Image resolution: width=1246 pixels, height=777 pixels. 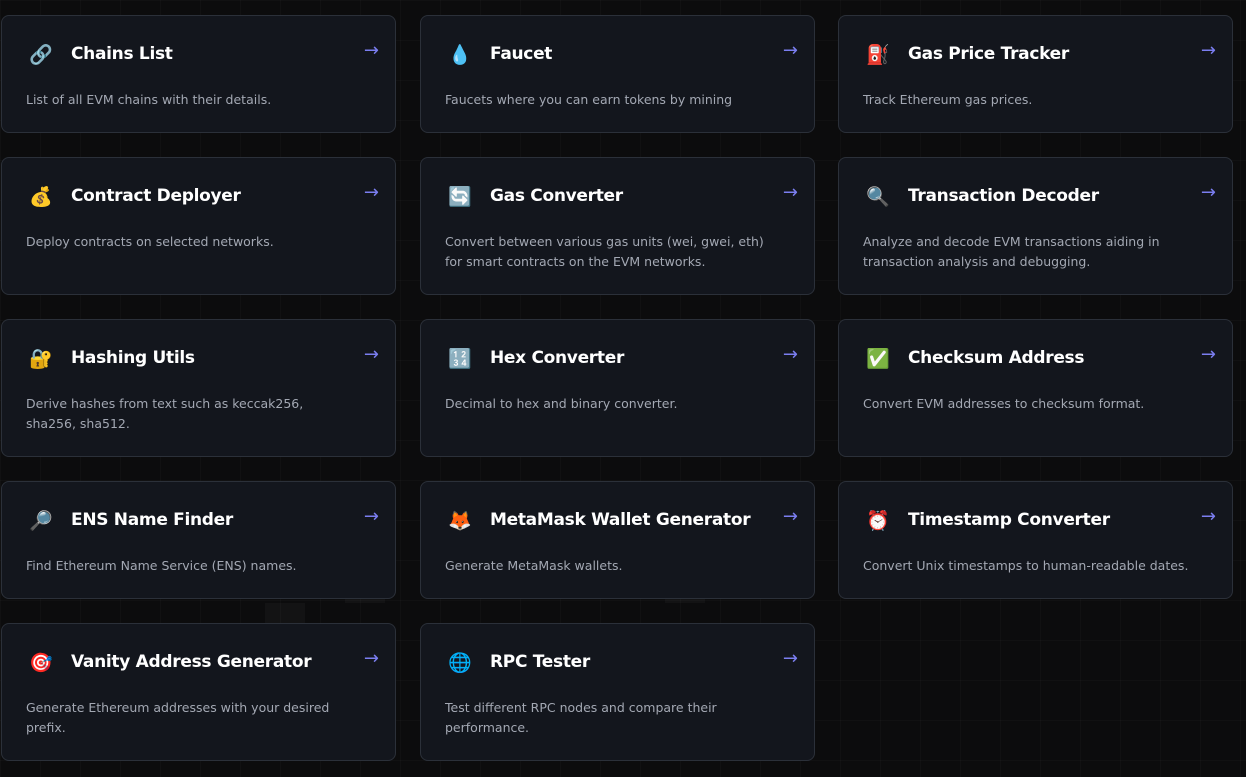 I want to click on tool-title: MetaMask Wallet Generator, so click(x=620, y=520).